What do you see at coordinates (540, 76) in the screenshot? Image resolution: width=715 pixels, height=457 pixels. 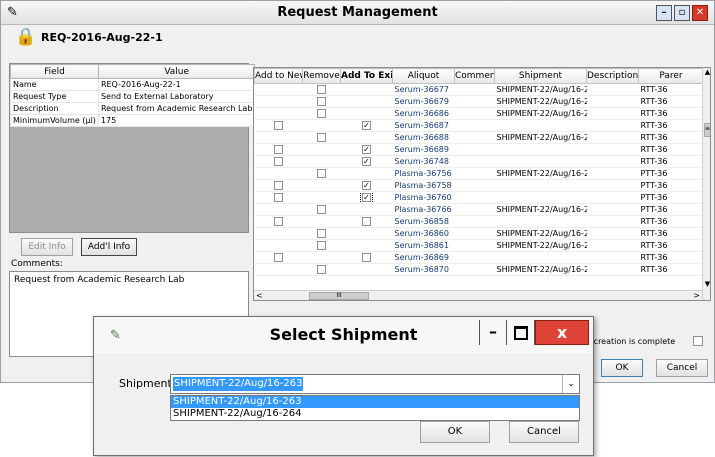 I see `shipment-header: Shipment` at bounding box center [540, 76].